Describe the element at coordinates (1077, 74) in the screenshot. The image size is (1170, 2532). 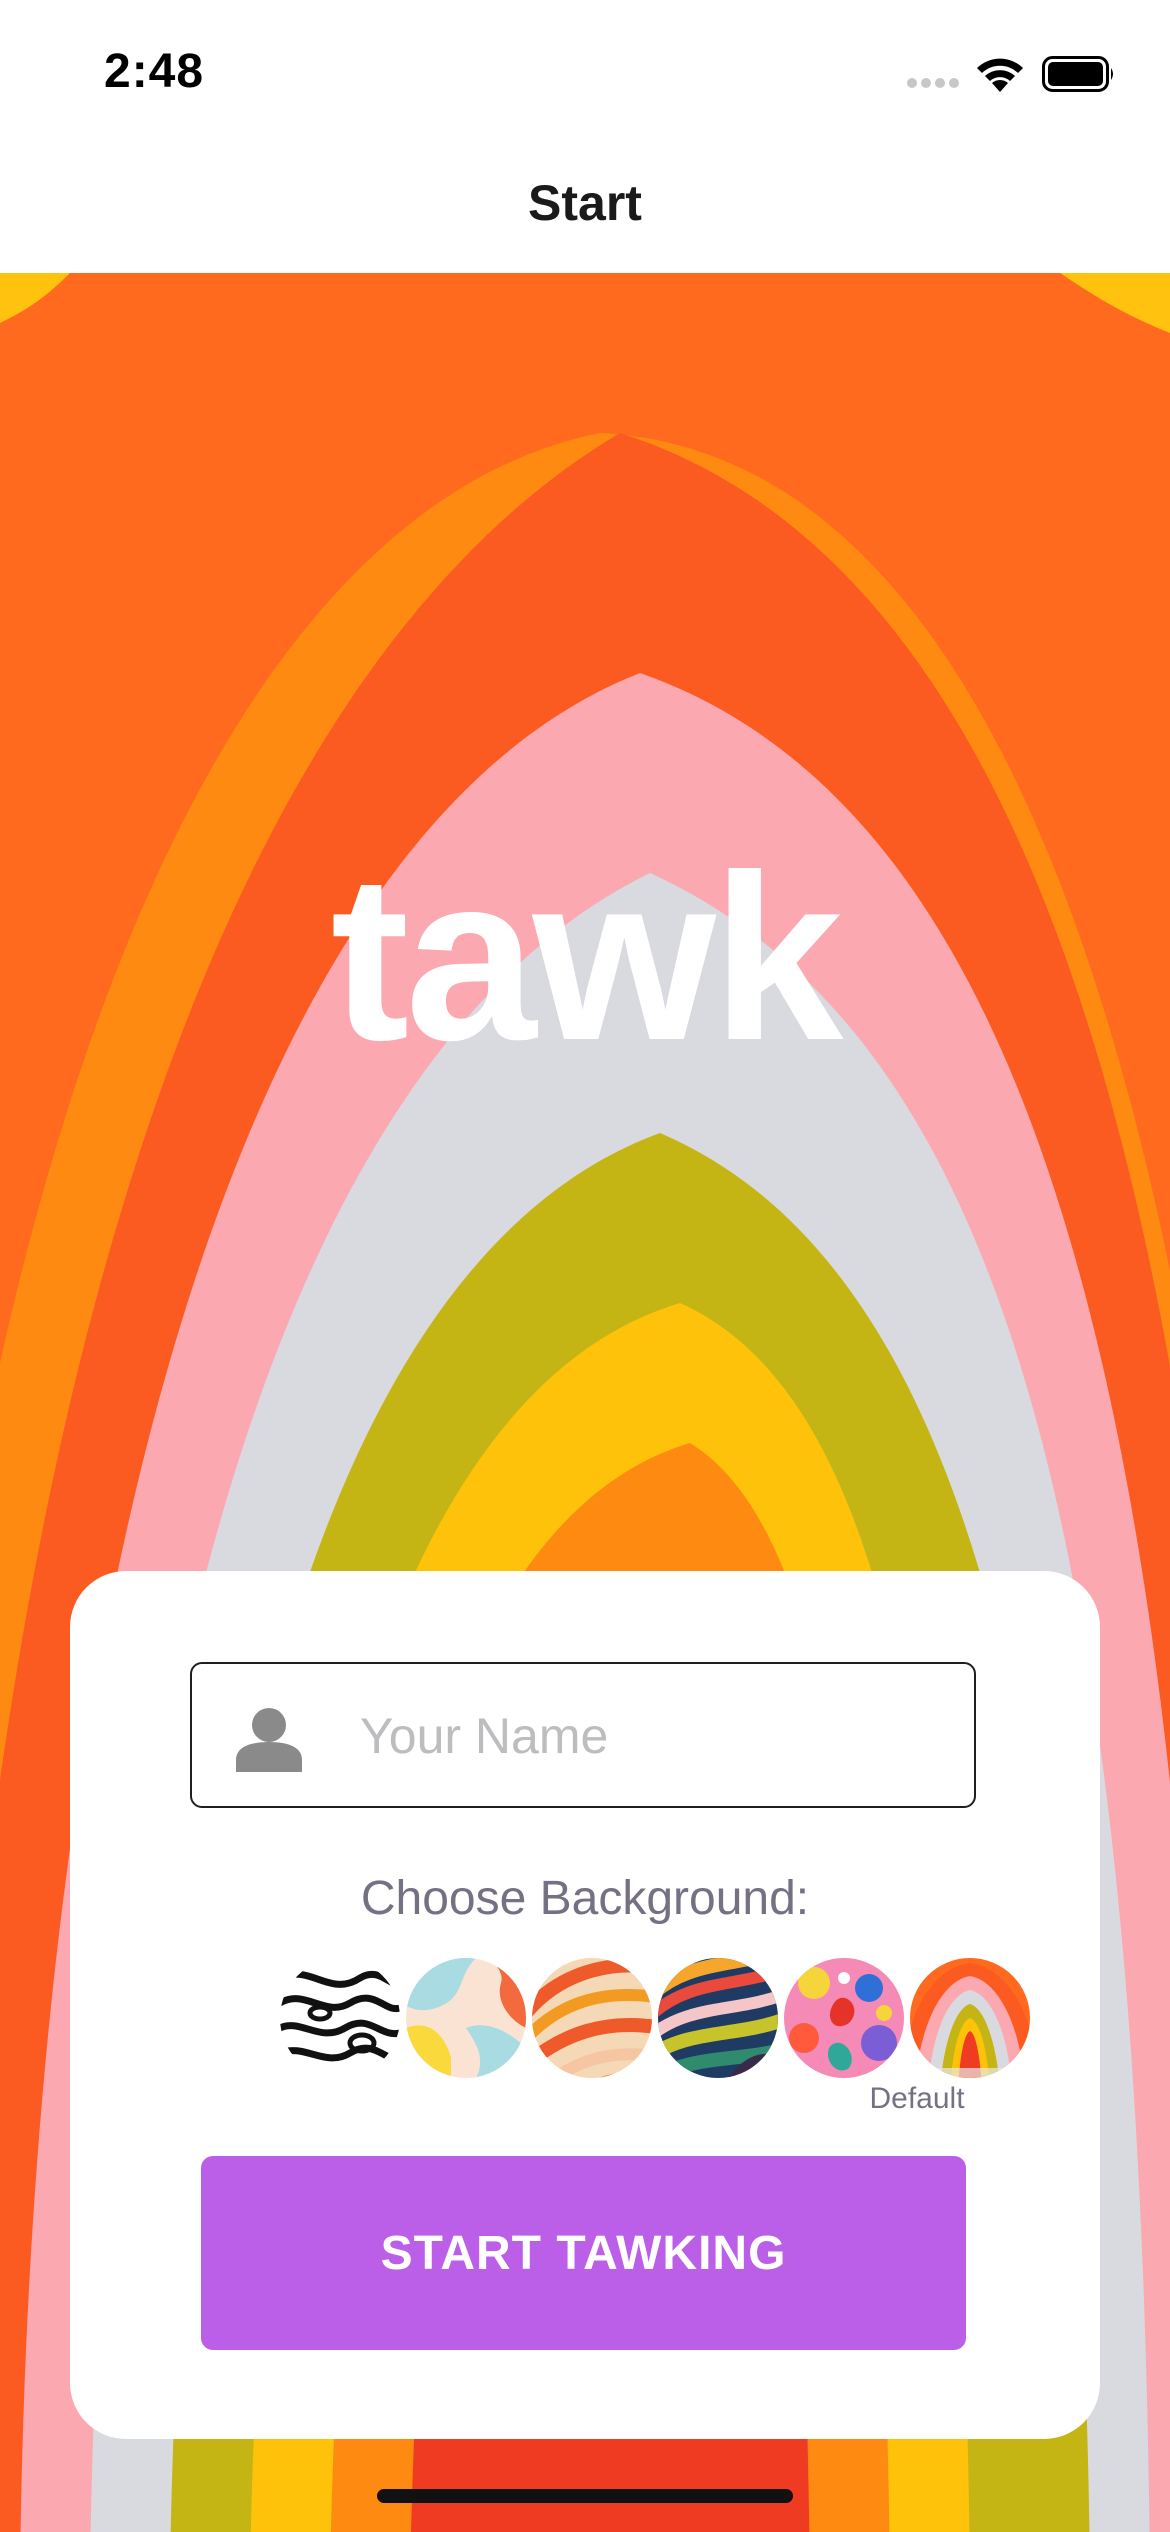
I see `battery-icon` at that location.